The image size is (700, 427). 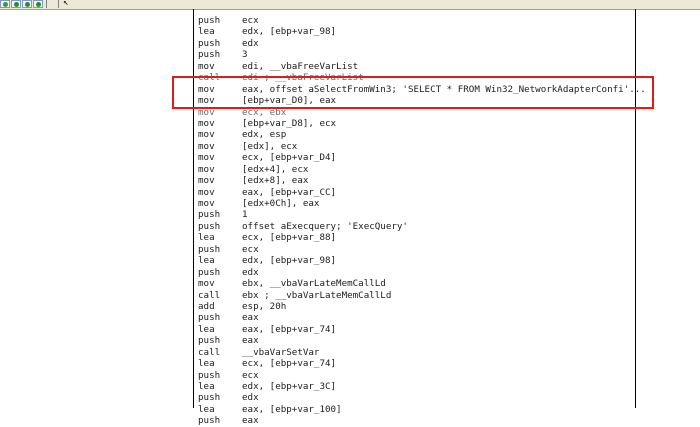 What do you see at coordinates (418, 409) in the screenshot?
I see `code-line: lea eax, [ebp+var_100]` at bounding box center [418, 409].